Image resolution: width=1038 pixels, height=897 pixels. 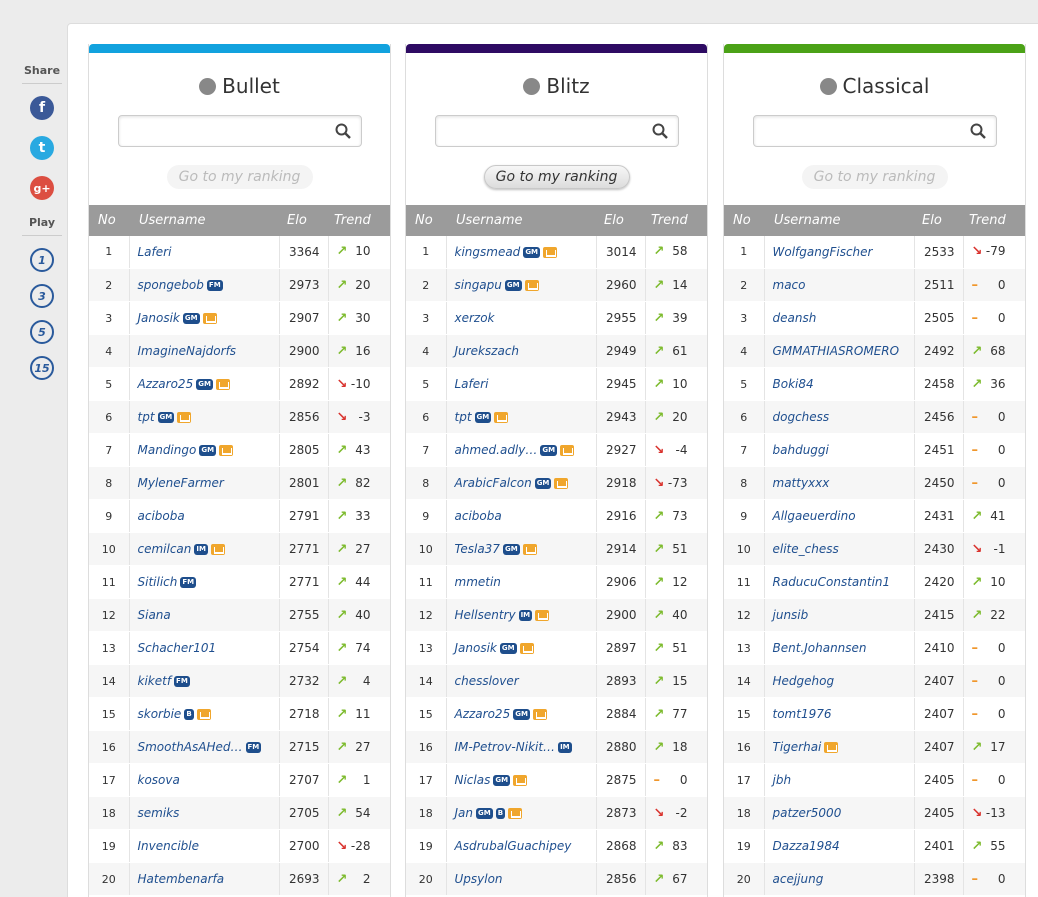 What do you see at coordinates (181, 879) in the screenshot?
I see `username-link: Hatembenarfa` at bounding box center [181, 879].